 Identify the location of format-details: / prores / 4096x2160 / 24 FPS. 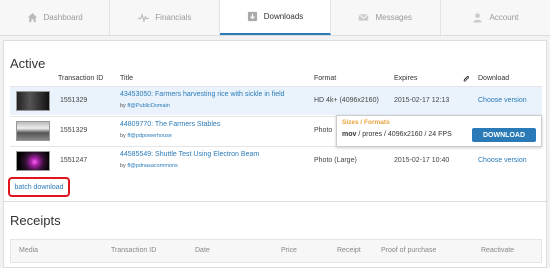
(404, 134).